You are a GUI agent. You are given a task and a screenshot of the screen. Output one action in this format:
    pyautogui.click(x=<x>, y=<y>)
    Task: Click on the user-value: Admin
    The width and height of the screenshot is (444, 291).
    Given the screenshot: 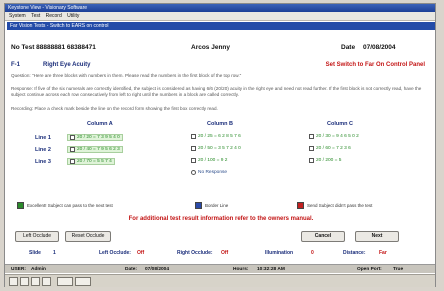 What is the action you would take?
    pyautogui.click(x=38, y=269)
    